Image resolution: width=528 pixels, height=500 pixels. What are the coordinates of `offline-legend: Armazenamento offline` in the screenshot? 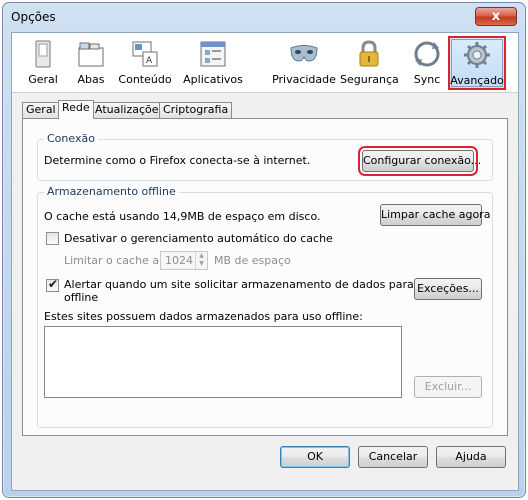 It's located at (111, 191).